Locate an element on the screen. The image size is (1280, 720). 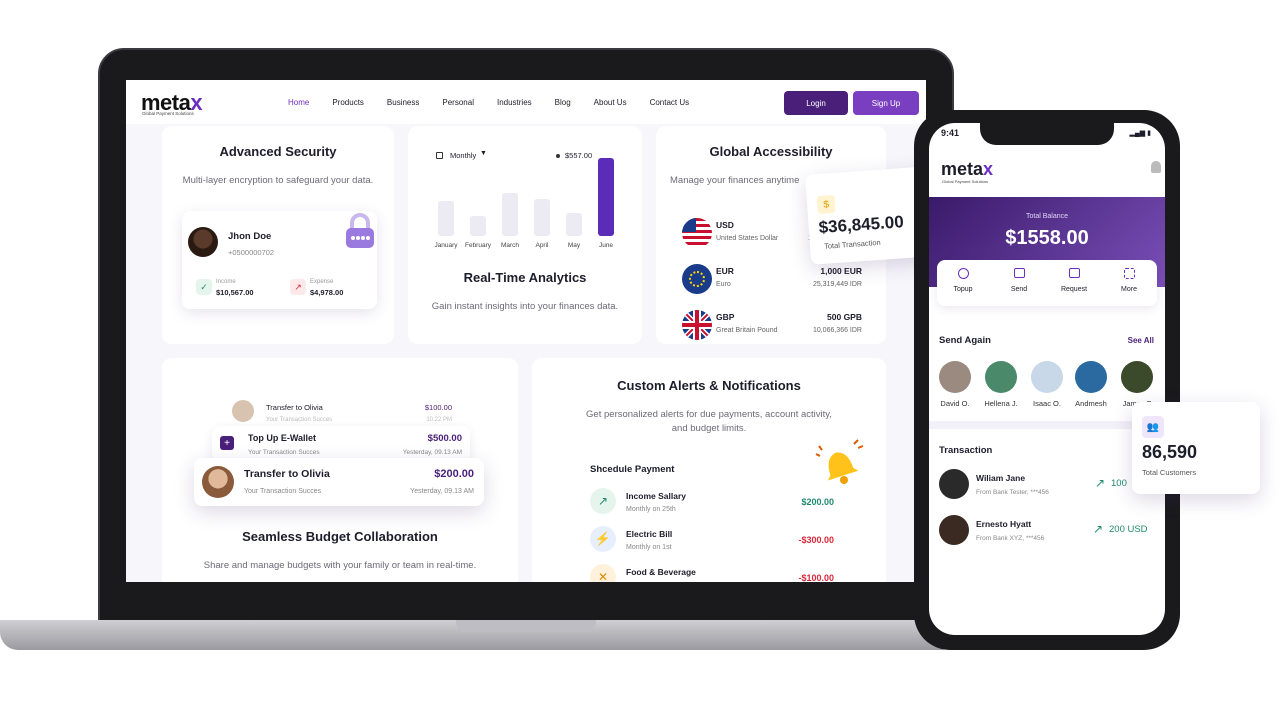
income-label: Income is located at coordinates (226, 282).